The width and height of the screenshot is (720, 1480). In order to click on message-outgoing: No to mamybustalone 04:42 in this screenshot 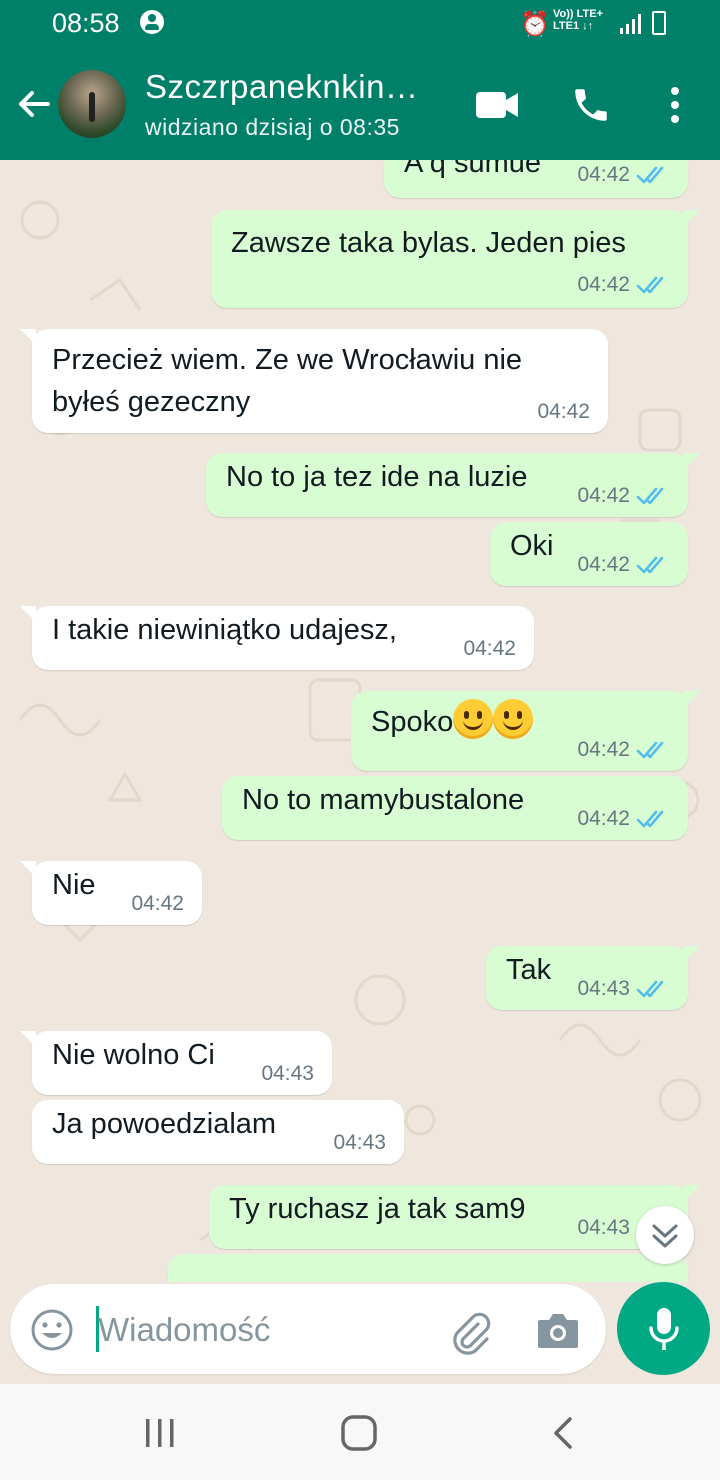, I will do `click(455, 808)`.